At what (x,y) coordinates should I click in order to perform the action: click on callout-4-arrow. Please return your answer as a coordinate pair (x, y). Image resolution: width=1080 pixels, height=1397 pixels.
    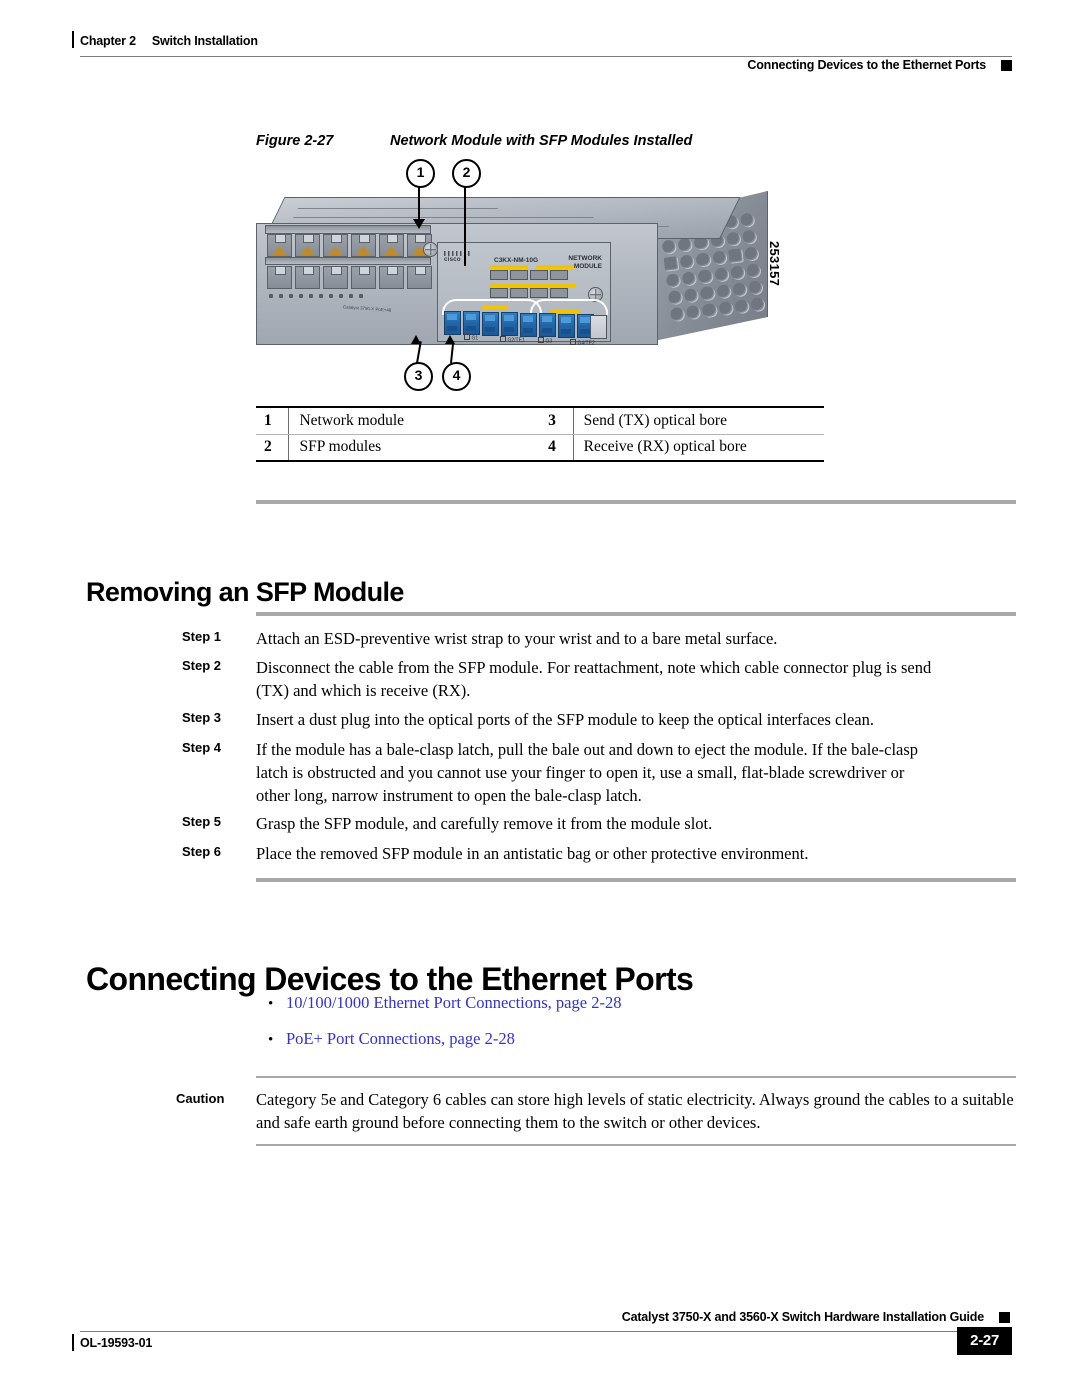
    Looking at the image, I should click on (450, 339).